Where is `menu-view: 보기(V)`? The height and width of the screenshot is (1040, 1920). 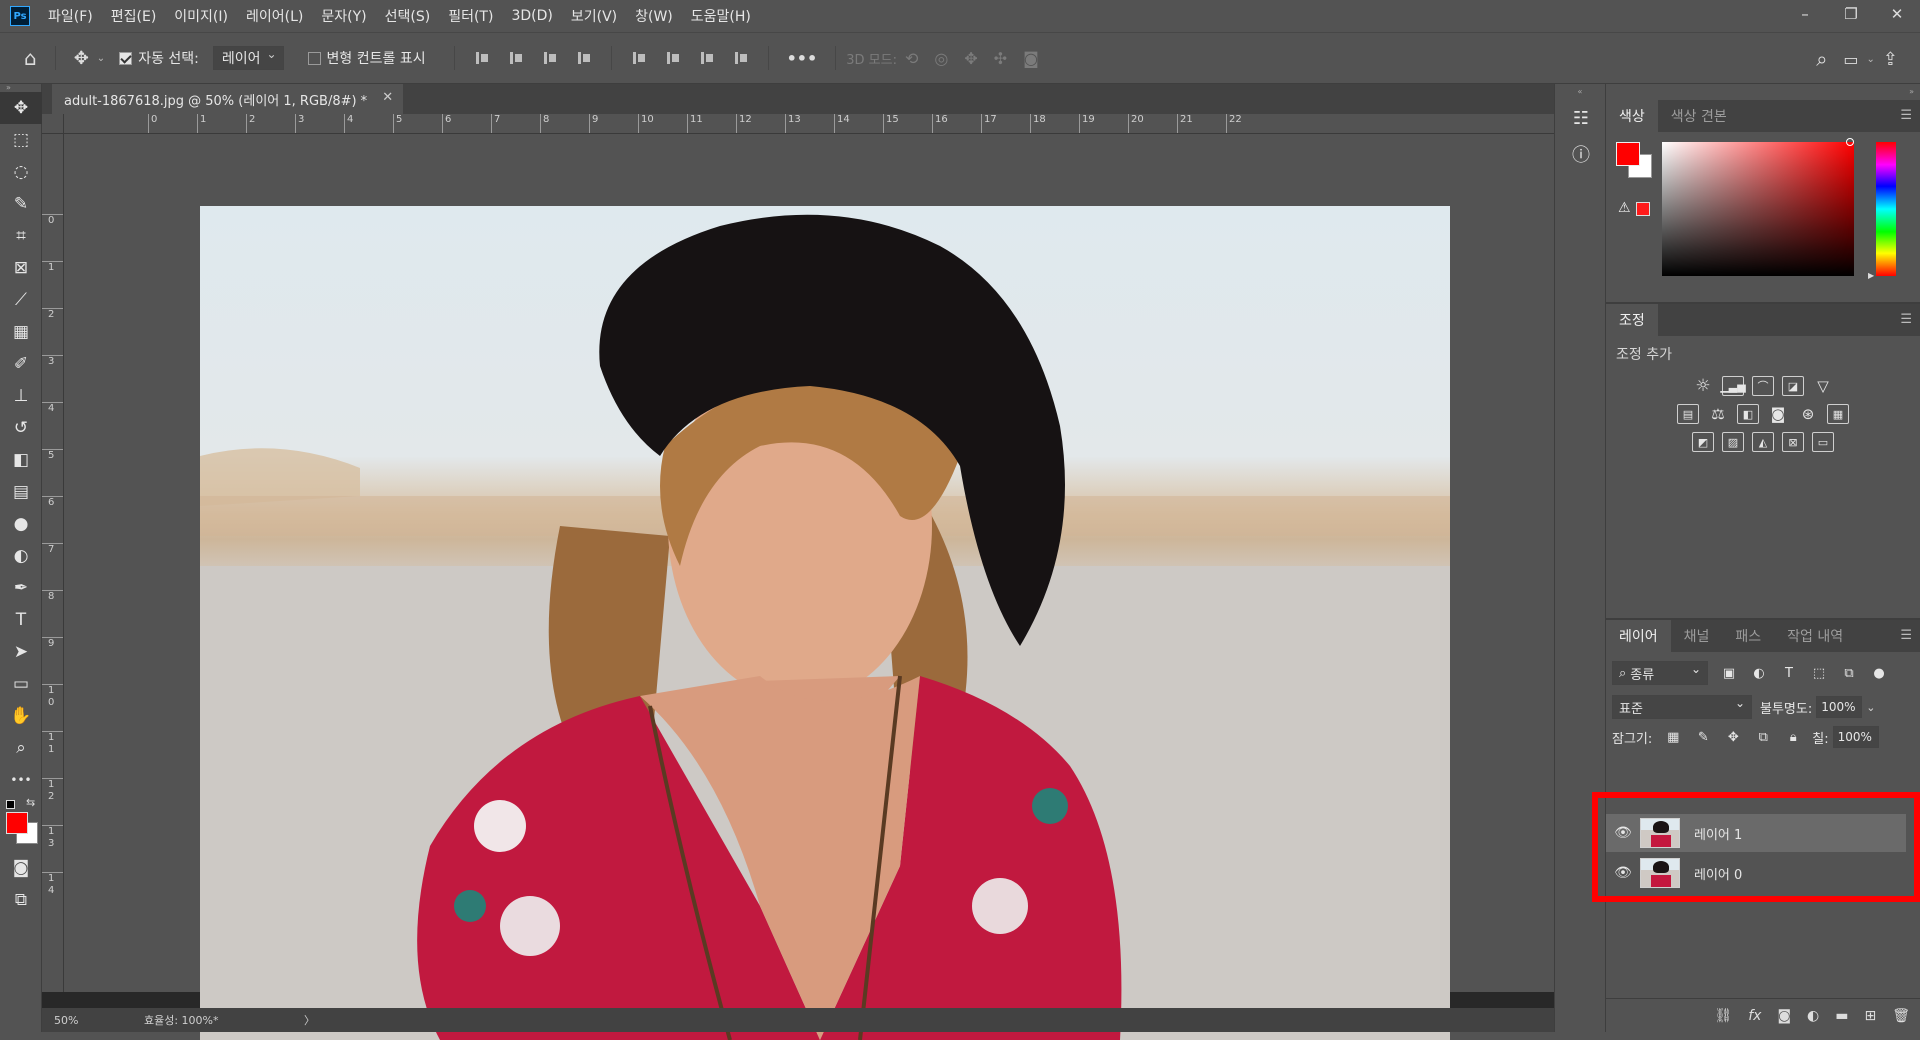 menu-view: 보기(V) is located at coordinates (594, 16).